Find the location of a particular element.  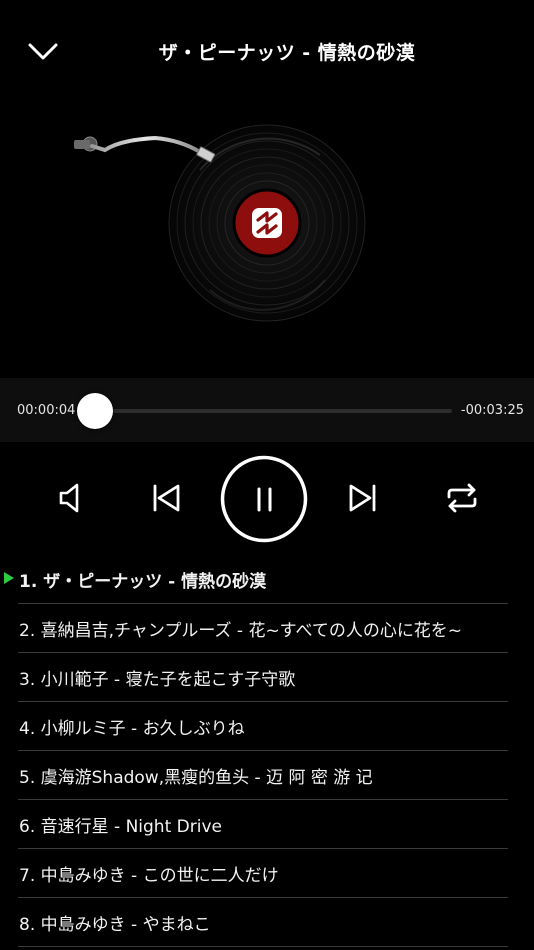

player-header: ザ・ピーナッツ - 情熱の砂漠 is located at coordinates (267, 50).